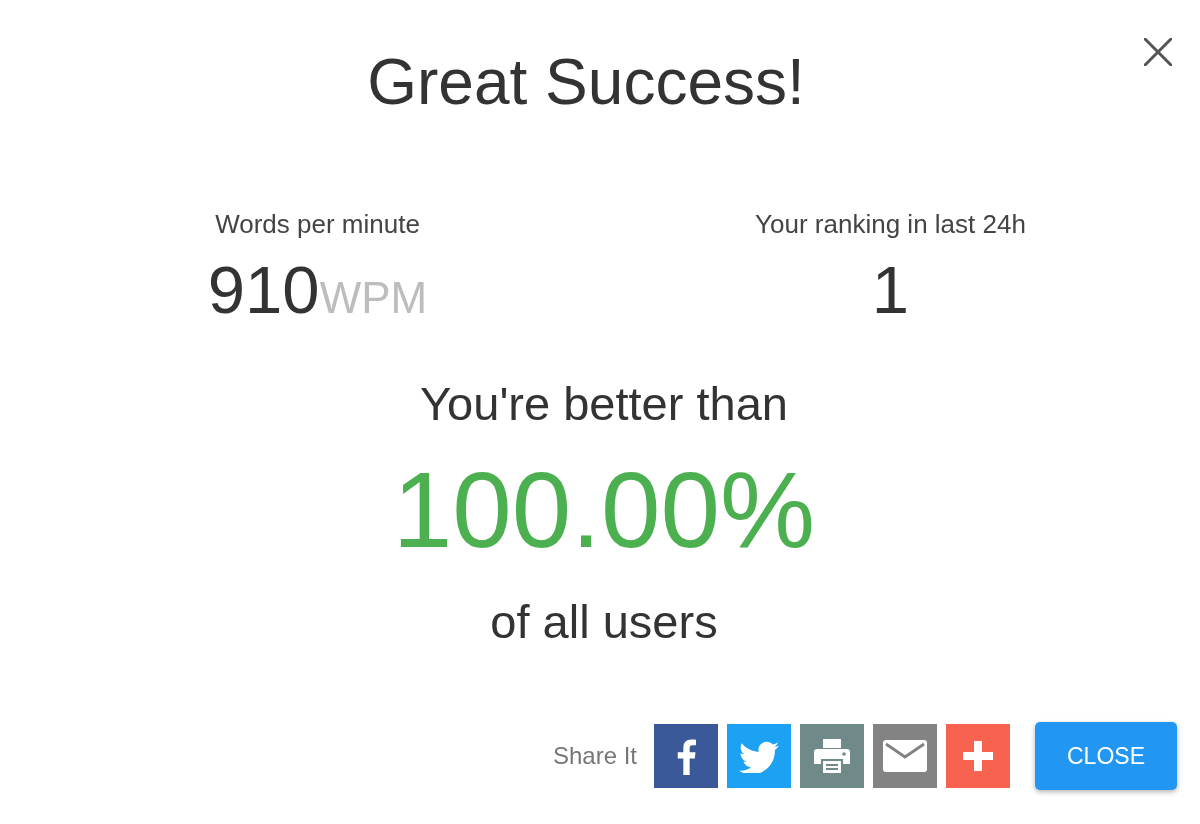  I want to click on comparison-tail: of all users, so click(604, 622).